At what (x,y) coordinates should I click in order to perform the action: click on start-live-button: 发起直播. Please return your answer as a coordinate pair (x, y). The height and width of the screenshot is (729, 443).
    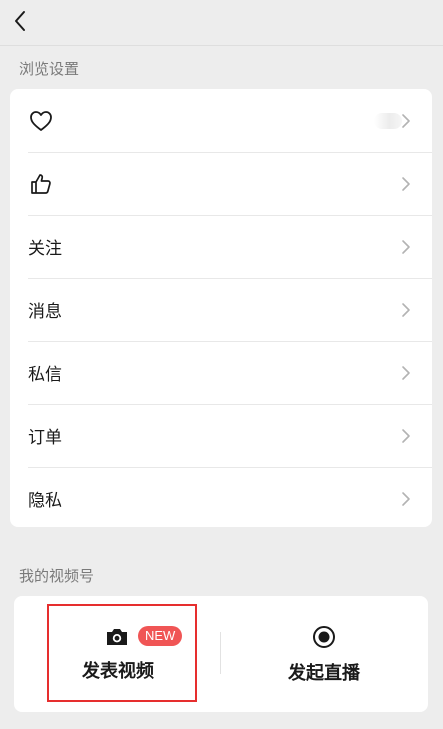
    Looking at the image, I should click on (324, 655).